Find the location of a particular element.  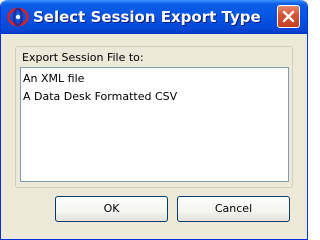

close-button is located at coordinates (288, 16).